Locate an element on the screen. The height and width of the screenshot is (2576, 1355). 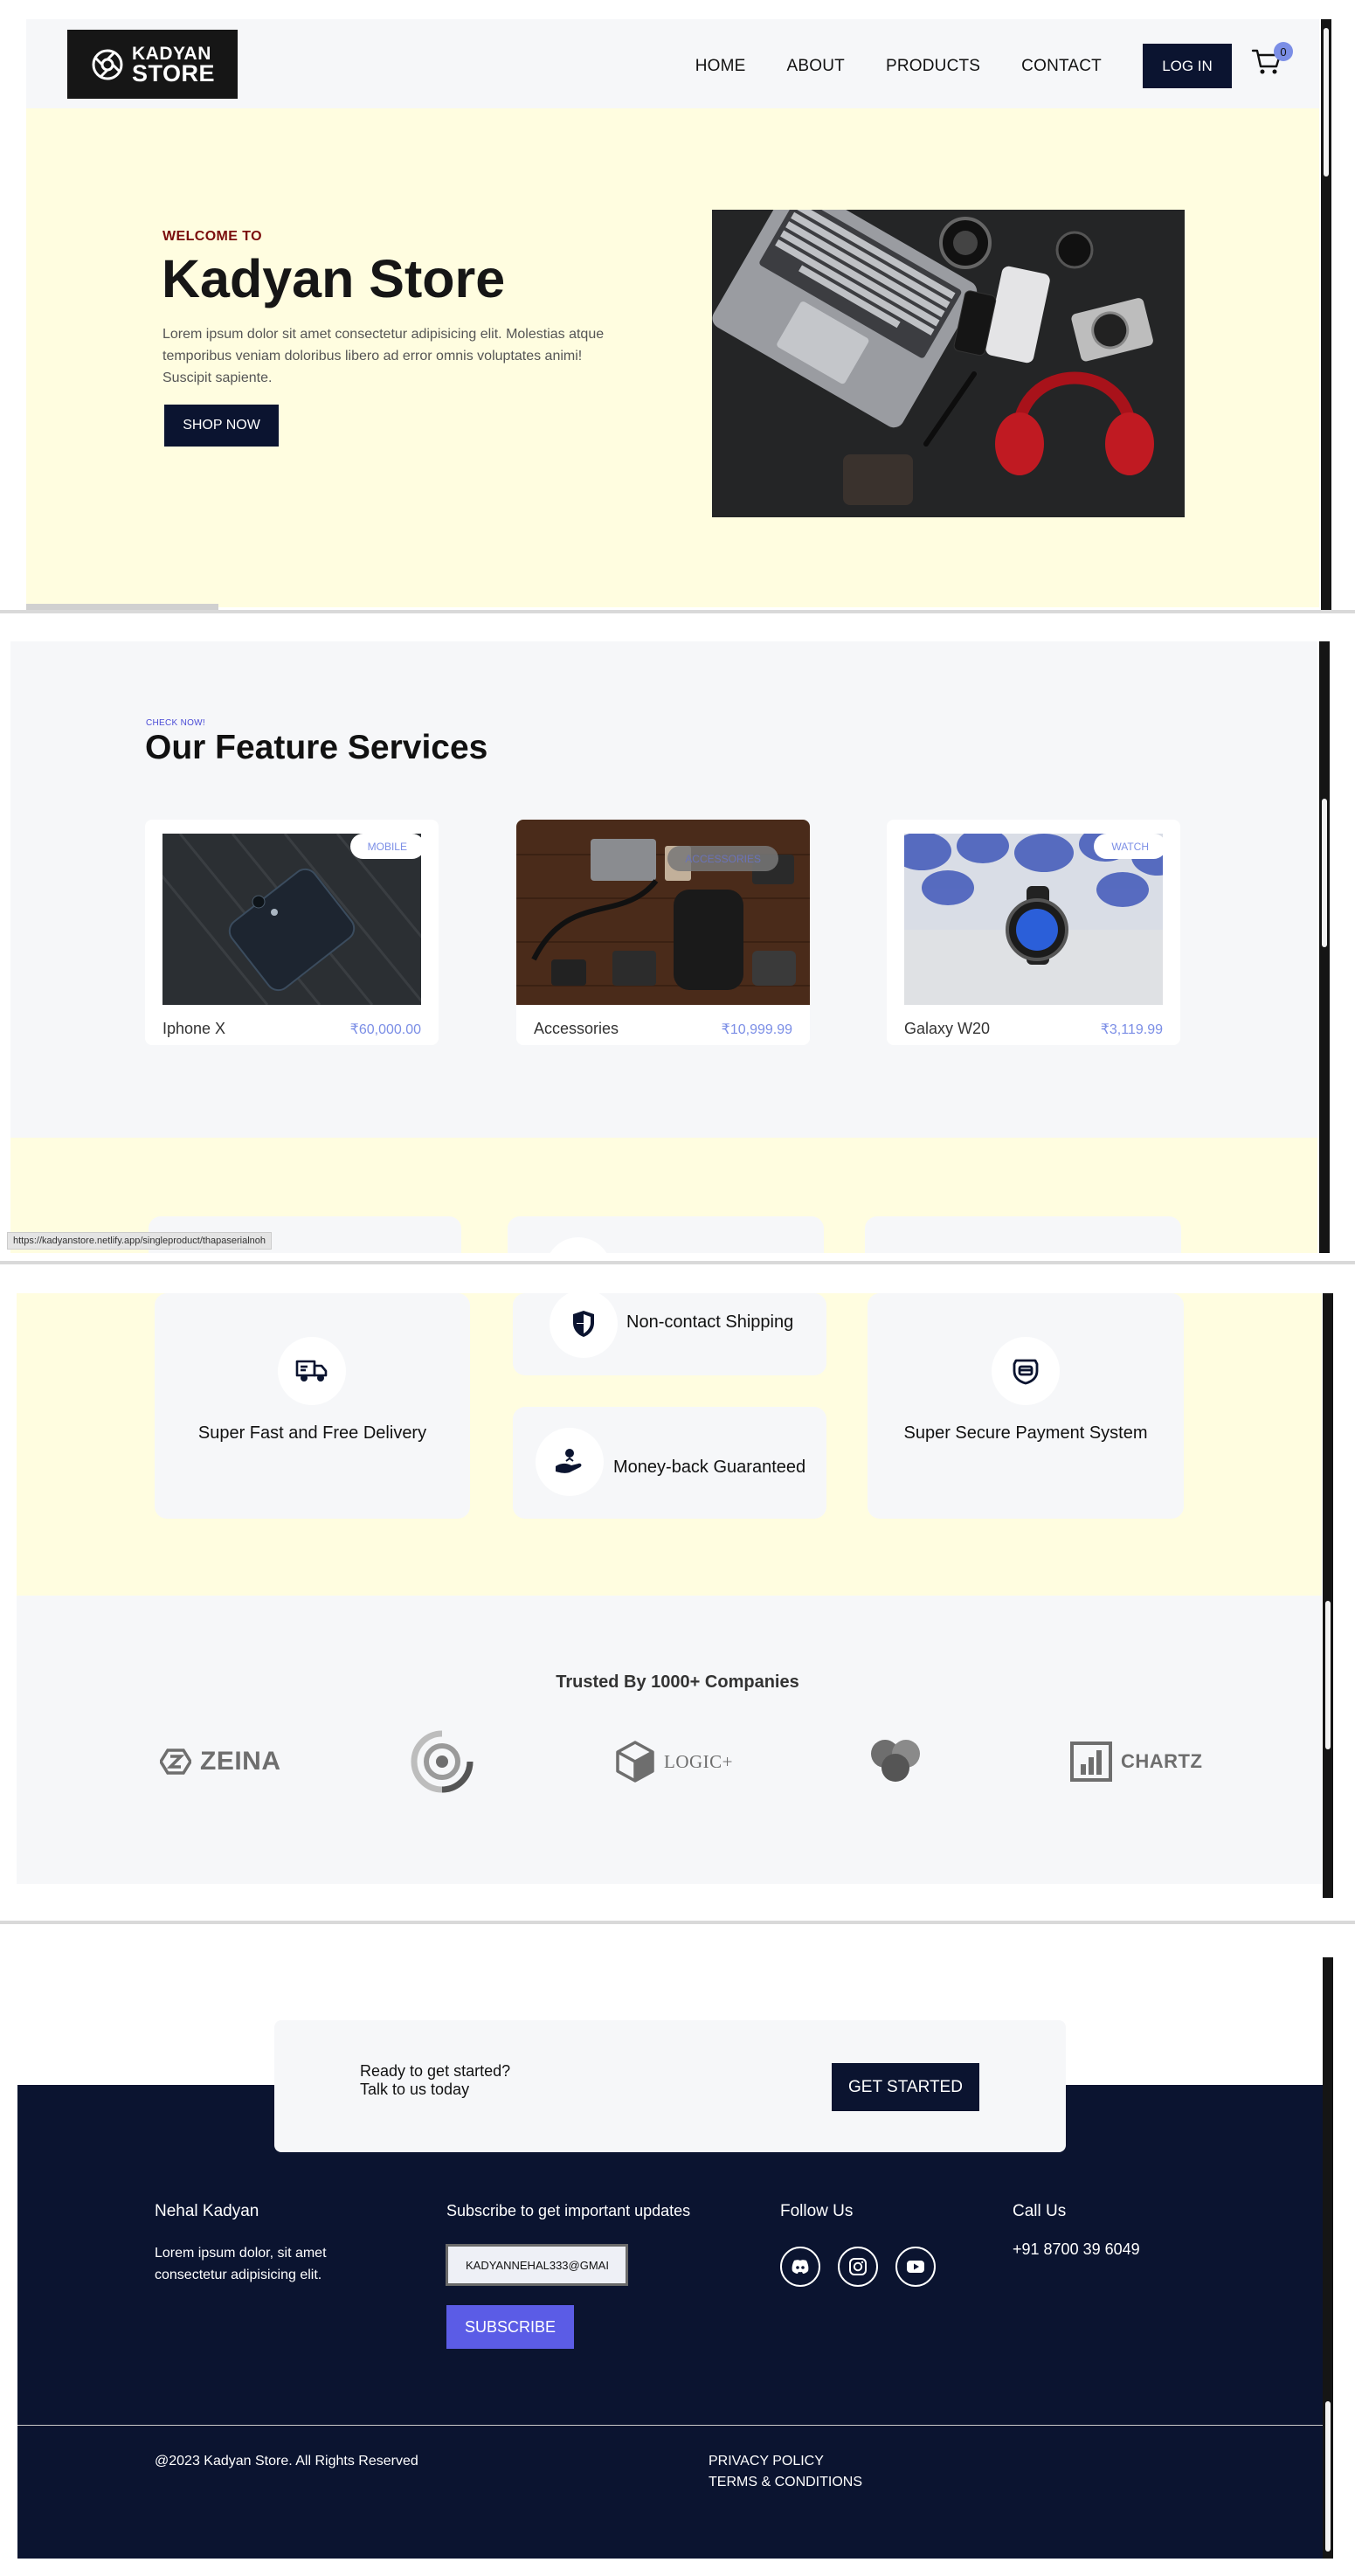
heart-logo-icon is located at coordinates (895, 1761).